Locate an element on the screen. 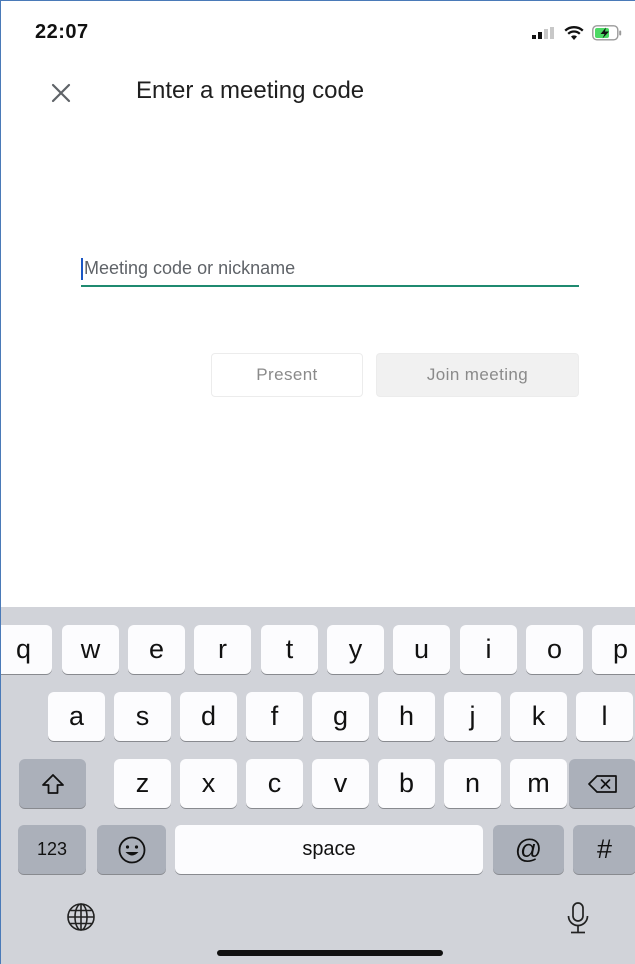 The width and height of the screenshot is (635, 964). microphone-icon is located at coordinates (578, 918).